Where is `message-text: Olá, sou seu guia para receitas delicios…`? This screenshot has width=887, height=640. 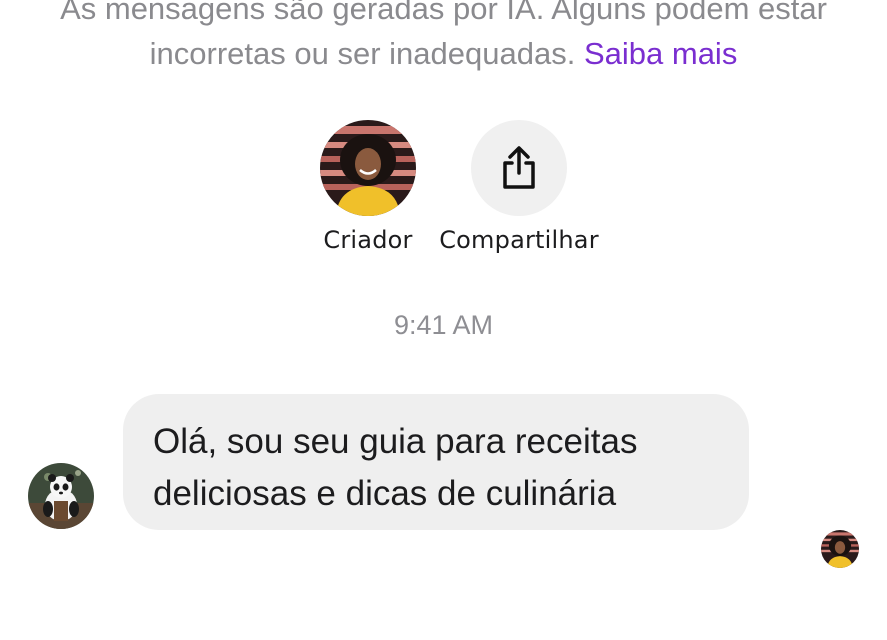
message-text: Olá, sou seu guia para receitas delicios… is located at coordinates (395, 467).